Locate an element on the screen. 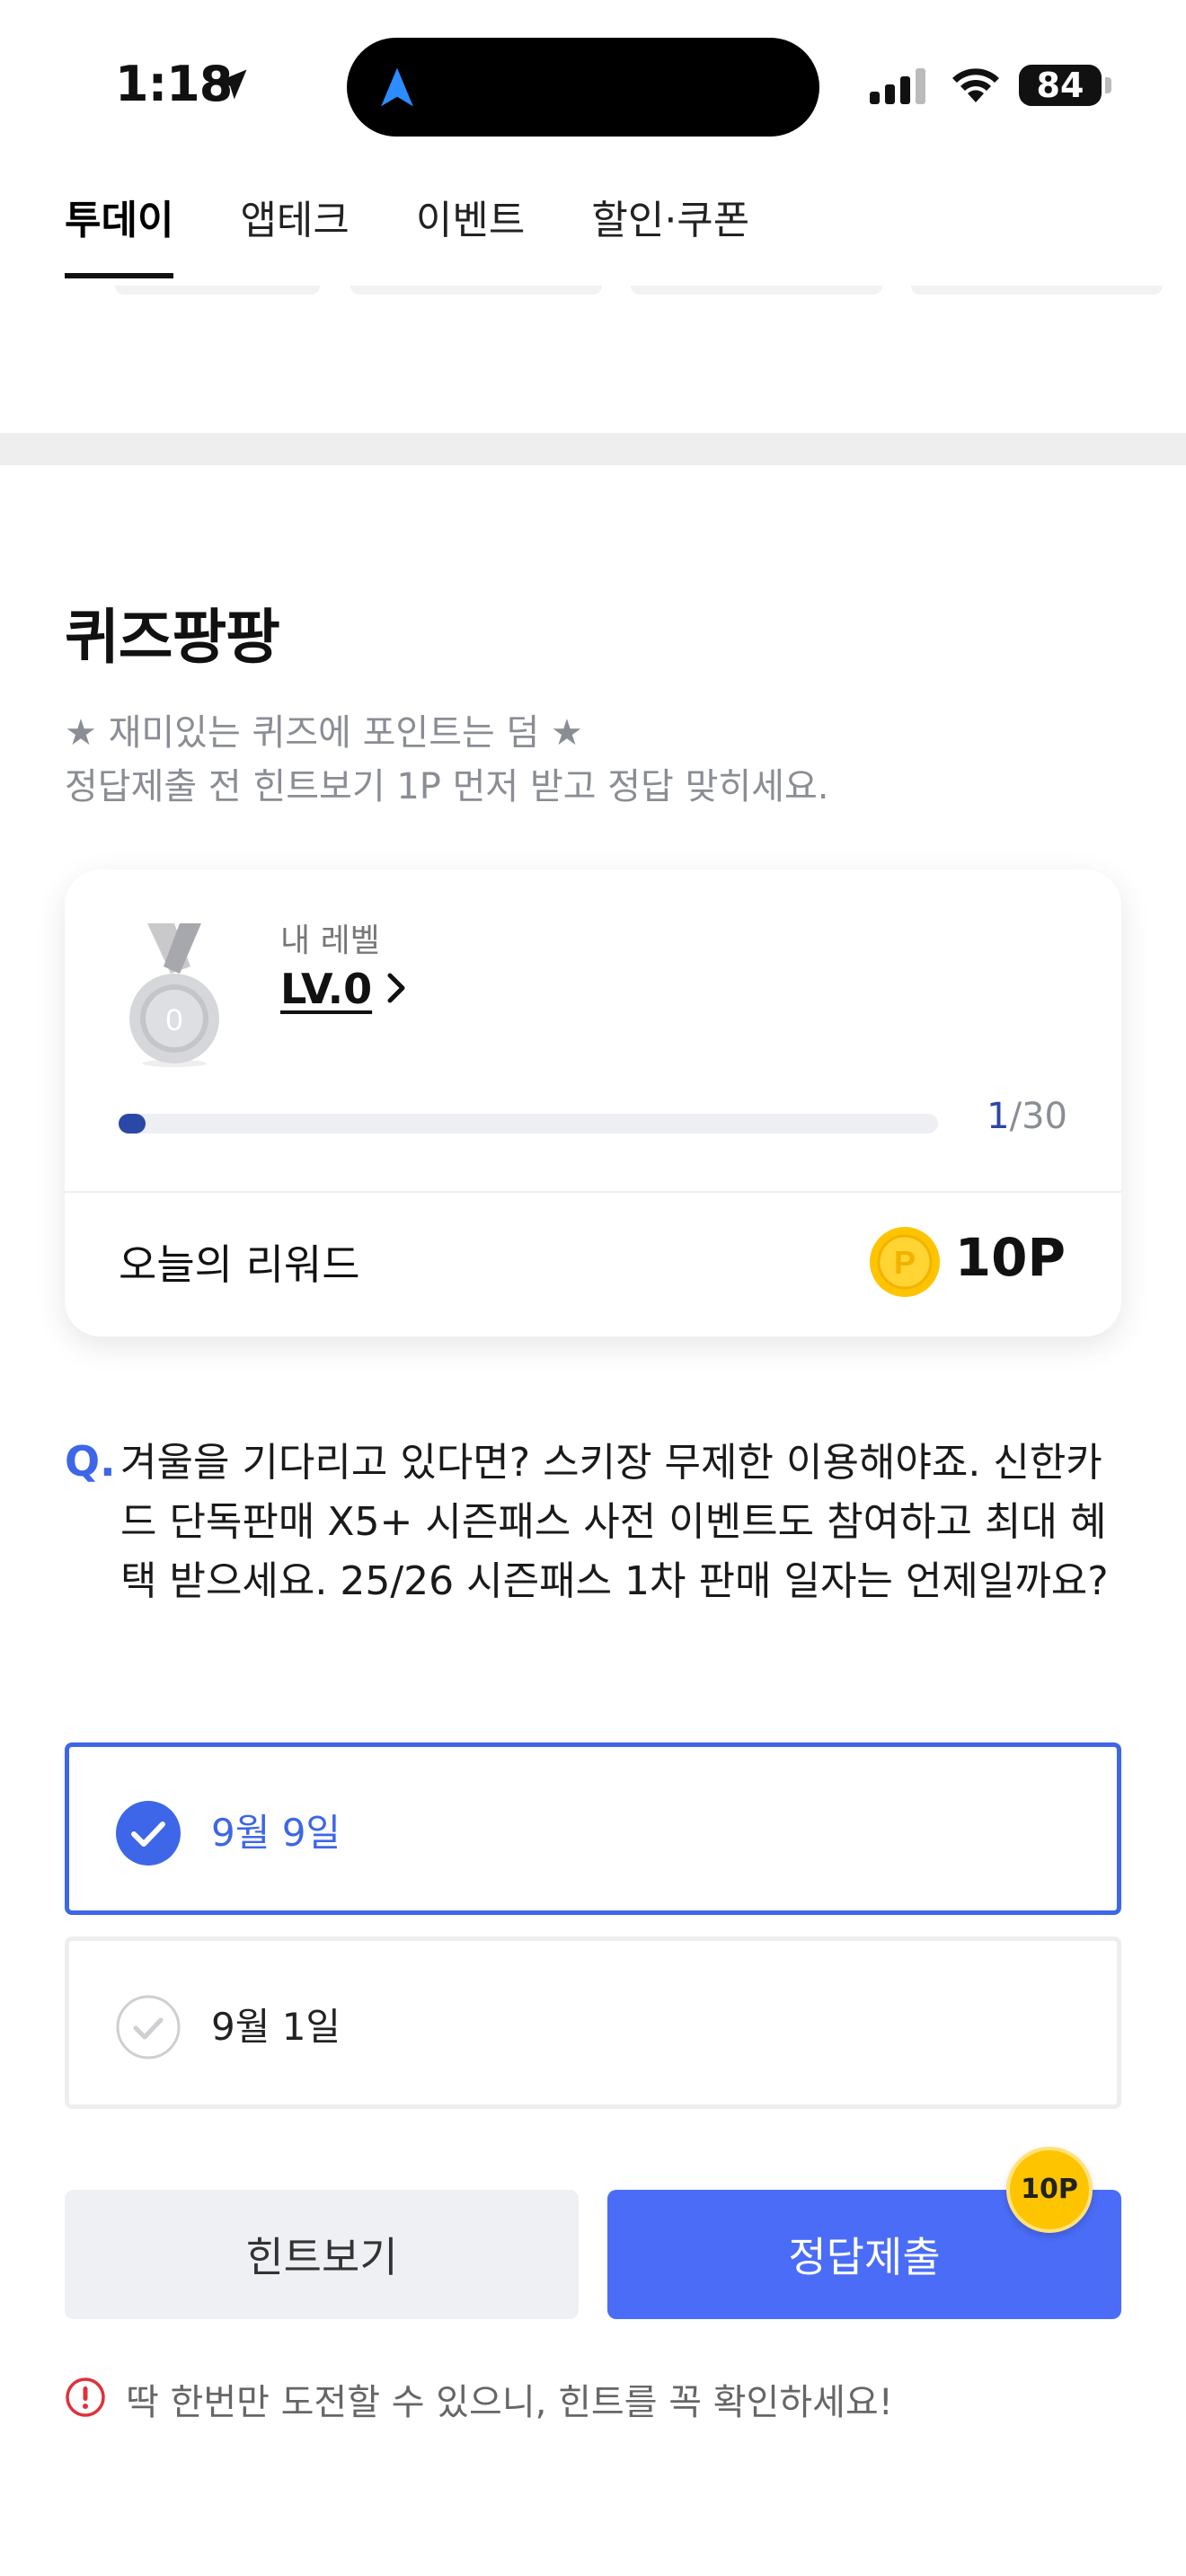 This screenshot has width=1186, height=2576. status-bar: 1:18 84 is located at coordinates (593, 85).